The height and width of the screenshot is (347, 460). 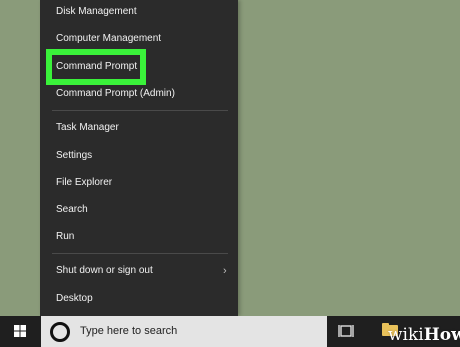 What do you see at coordinates (139, 237) in the screenshot?
I see `menu-item-run: Run` at bounding box center [139, 237].